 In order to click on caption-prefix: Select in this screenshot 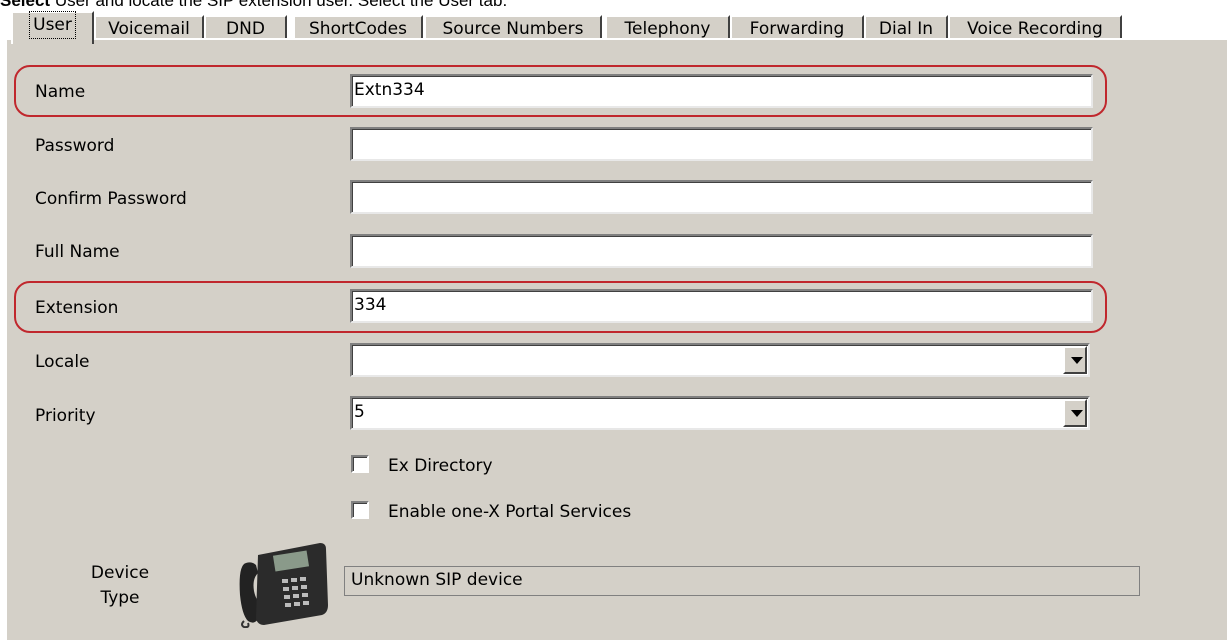, I will do `click(25, 5)`.